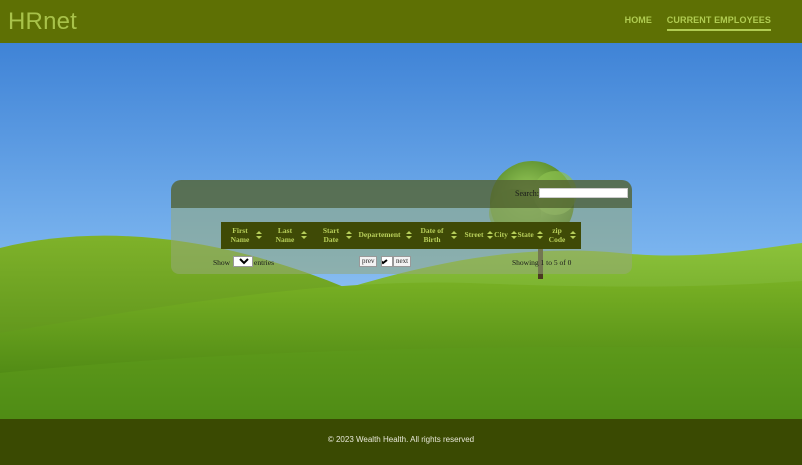 This screenshot has width=802, height=465. I want to click on page-size-select: 5, so click(243, 261).